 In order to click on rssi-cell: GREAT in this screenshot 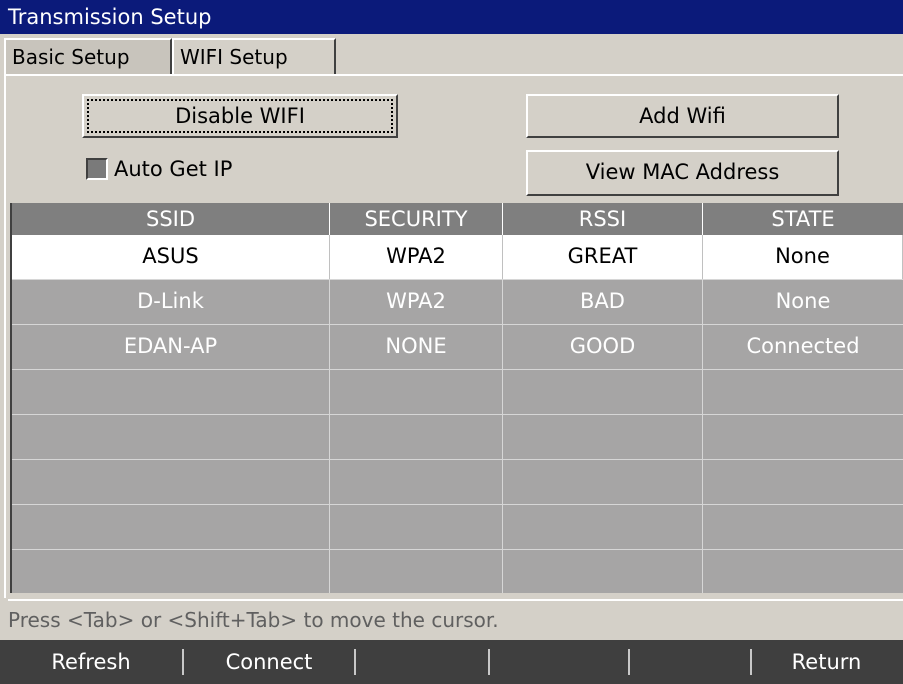, I will do `click(603, 257)`.